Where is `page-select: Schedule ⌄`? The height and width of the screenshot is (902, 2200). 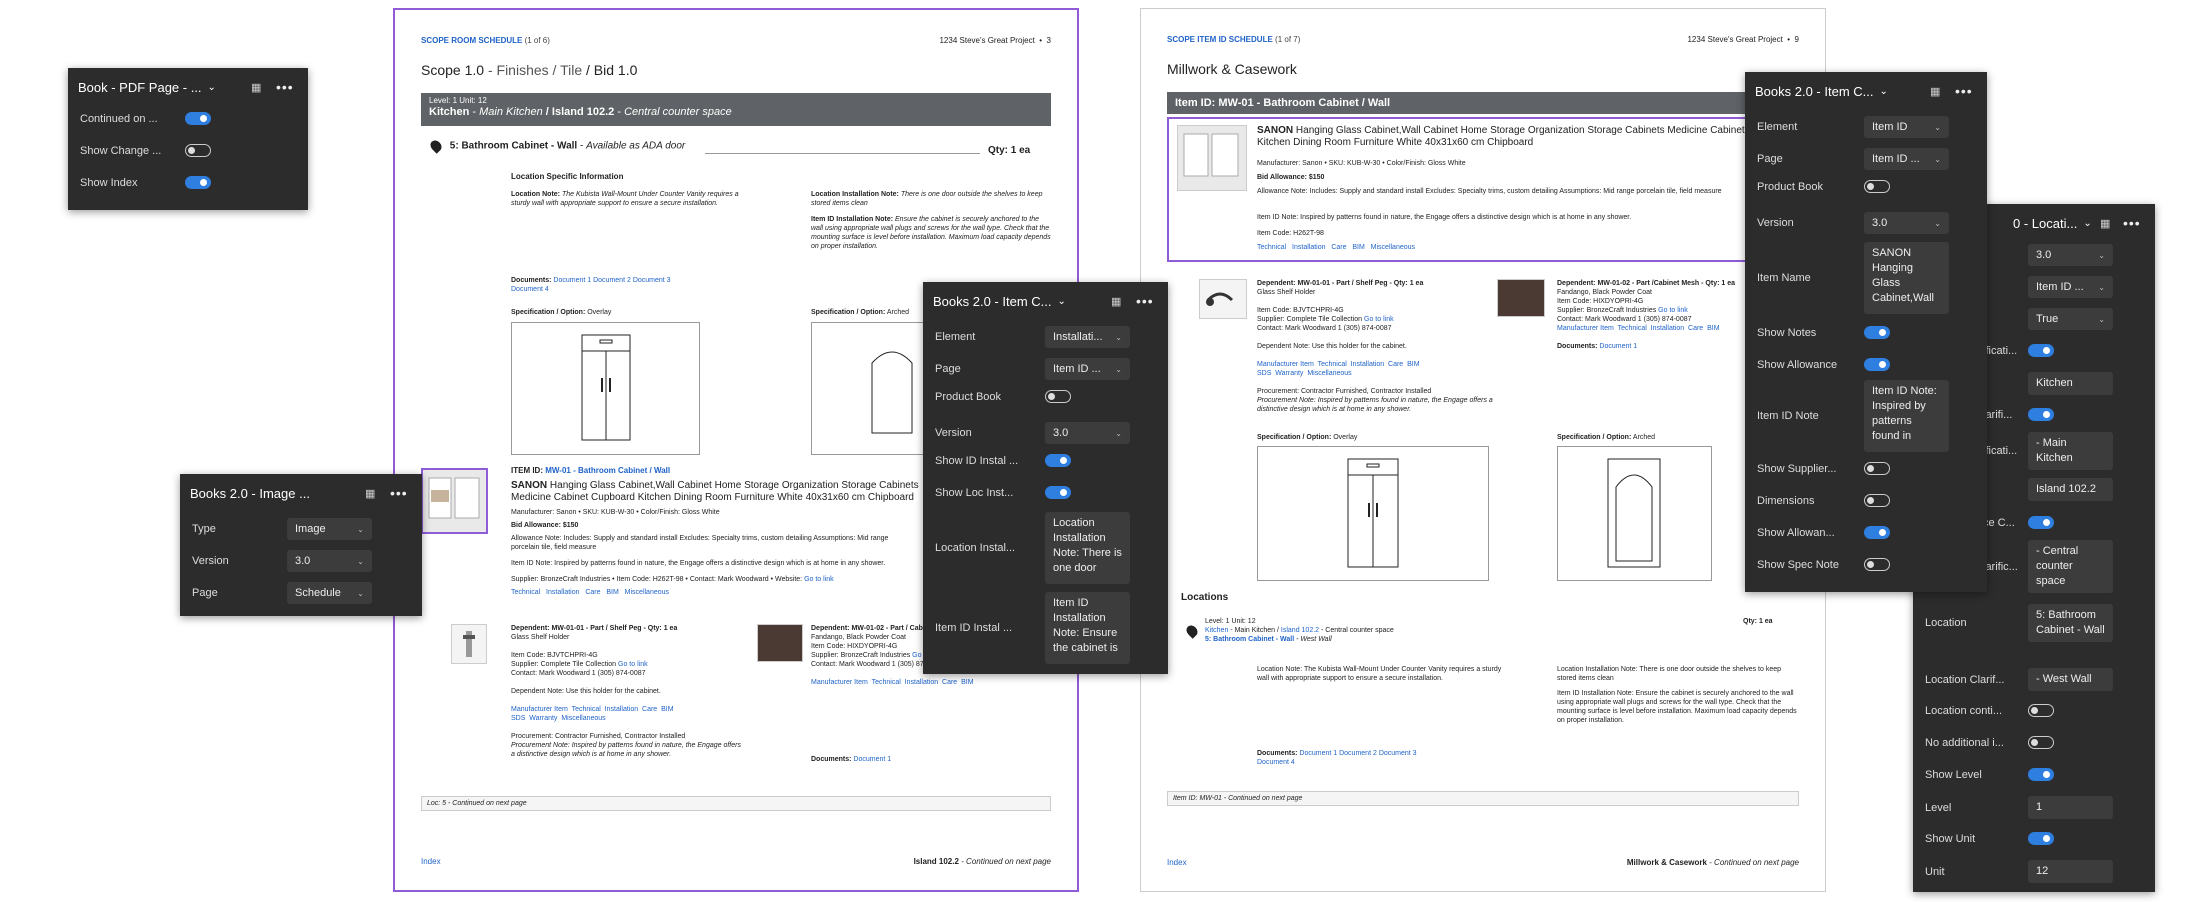 page-select: Schedule ⌄ is located at coordinates (329, 593).